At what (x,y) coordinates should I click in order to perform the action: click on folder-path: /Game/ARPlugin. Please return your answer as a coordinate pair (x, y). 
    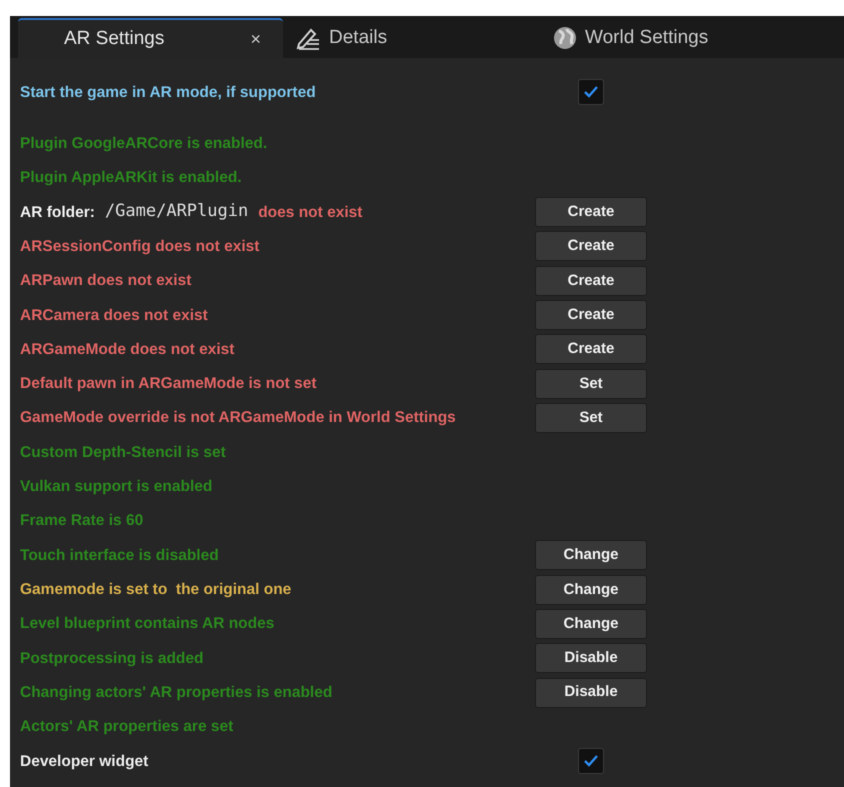
    Looking at the image, I should click on (176, 212).